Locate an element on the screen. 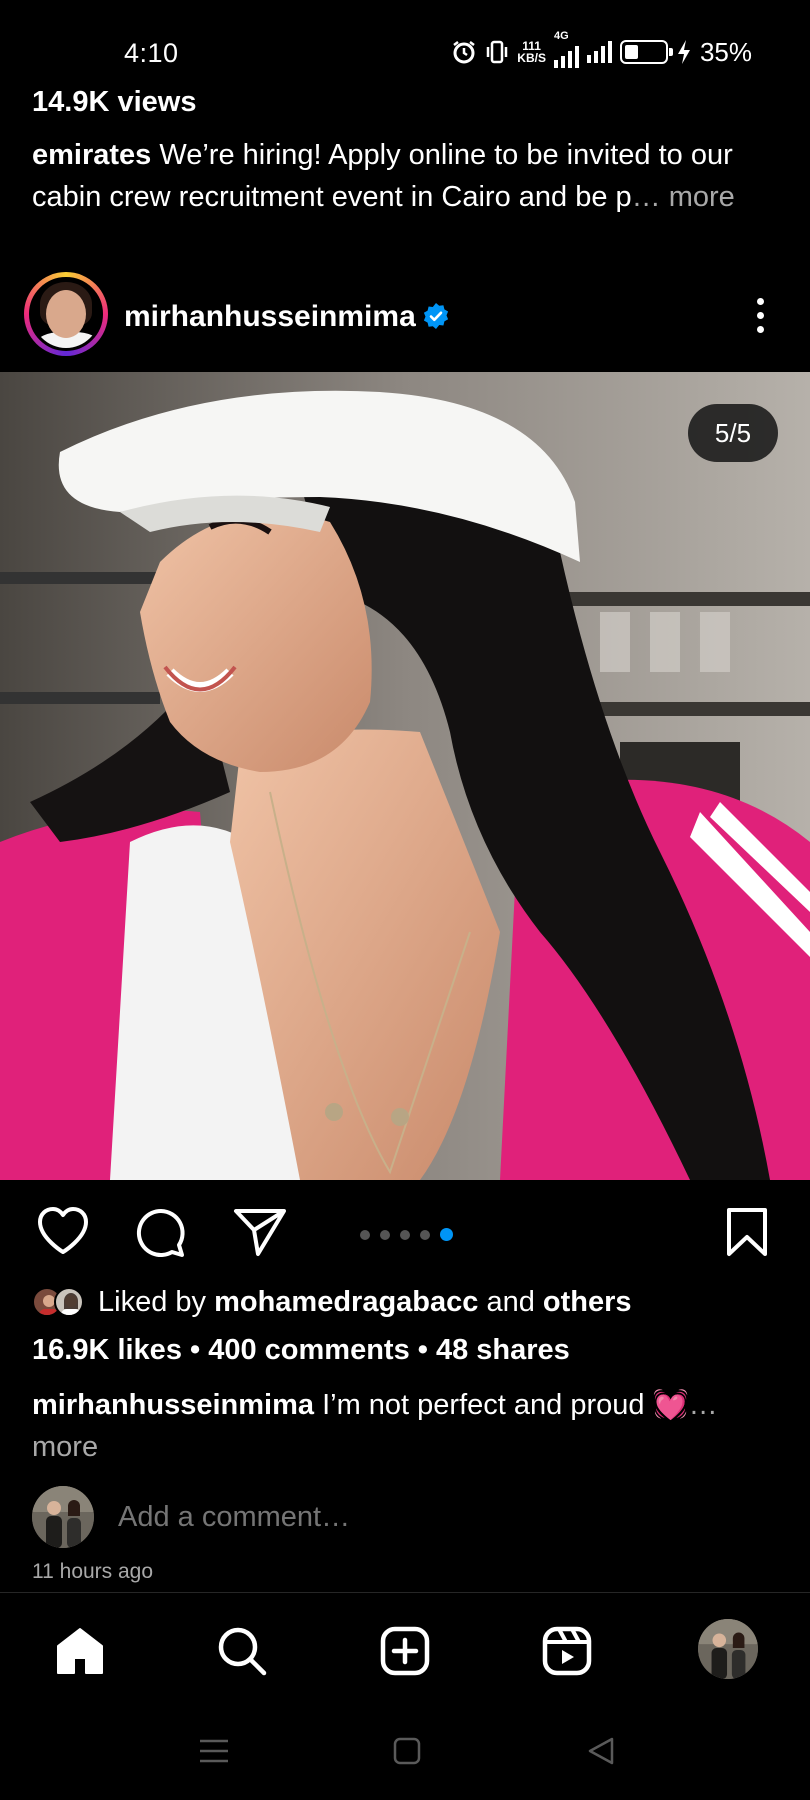 Image resolution: width=810 pixels, height=1800 pixels. liked-by-username: mohamedragabacc is located at coordinates (346, 1302).